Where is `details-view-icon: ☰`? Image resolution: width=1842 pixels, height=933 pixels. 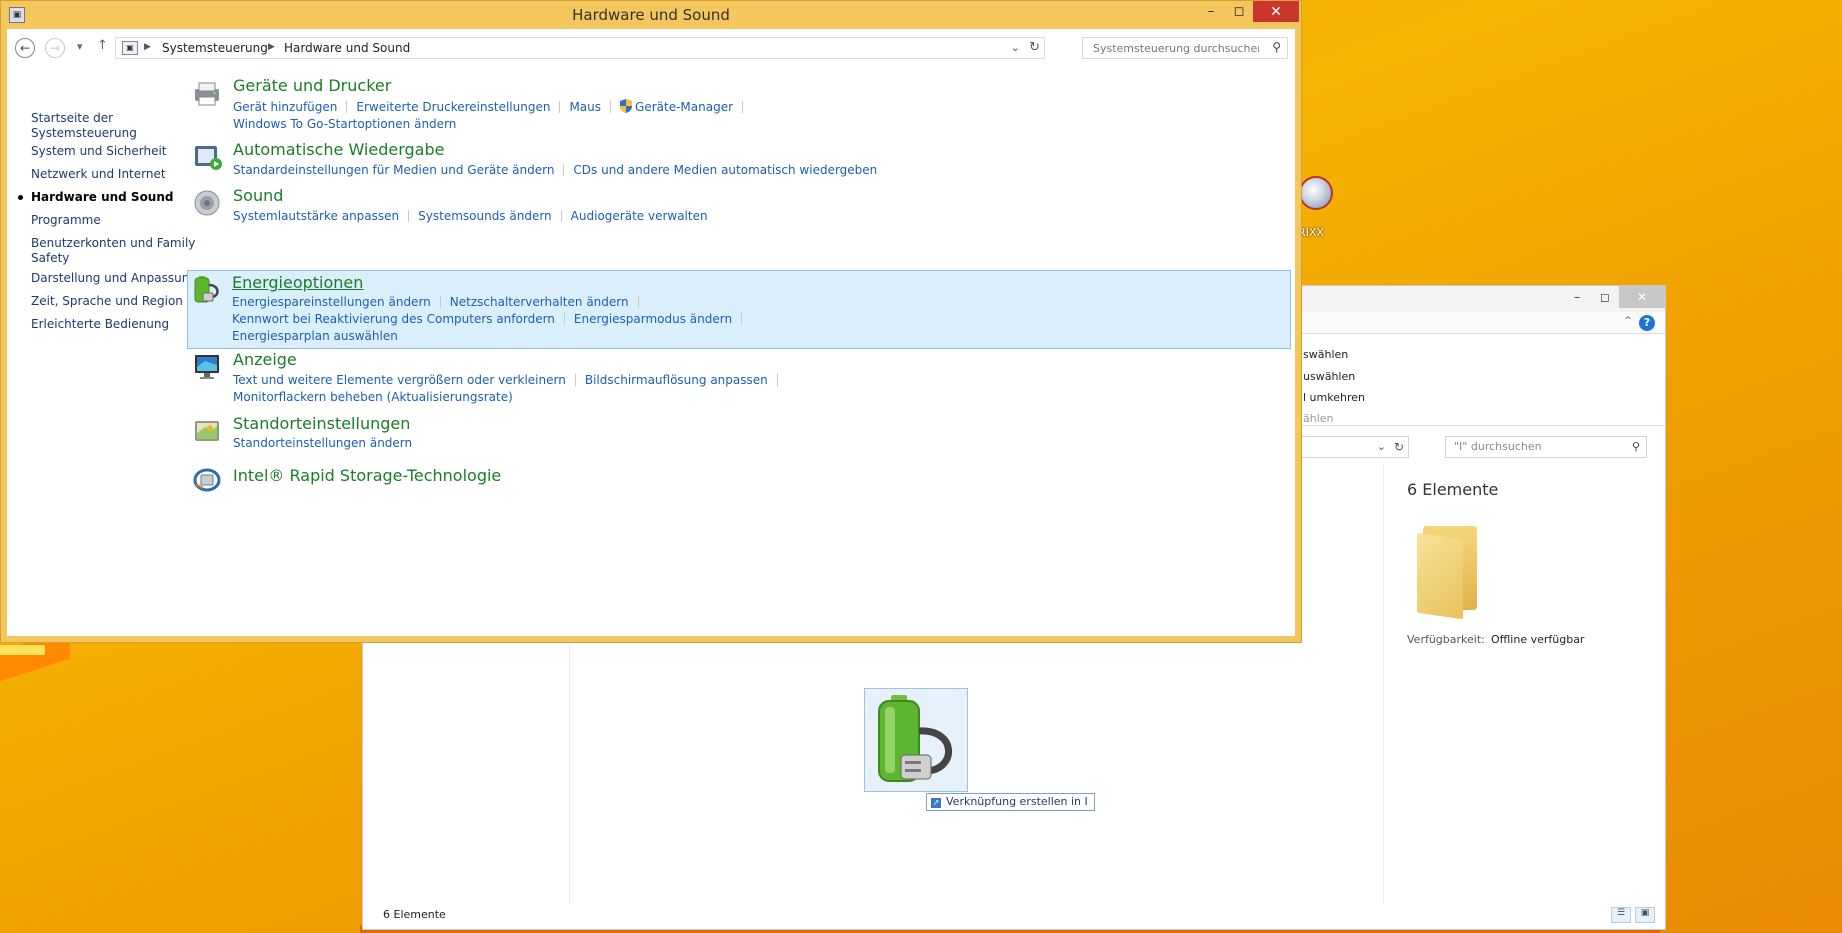 details-view-icon: ☰ is located at coordinates (1621, 915).